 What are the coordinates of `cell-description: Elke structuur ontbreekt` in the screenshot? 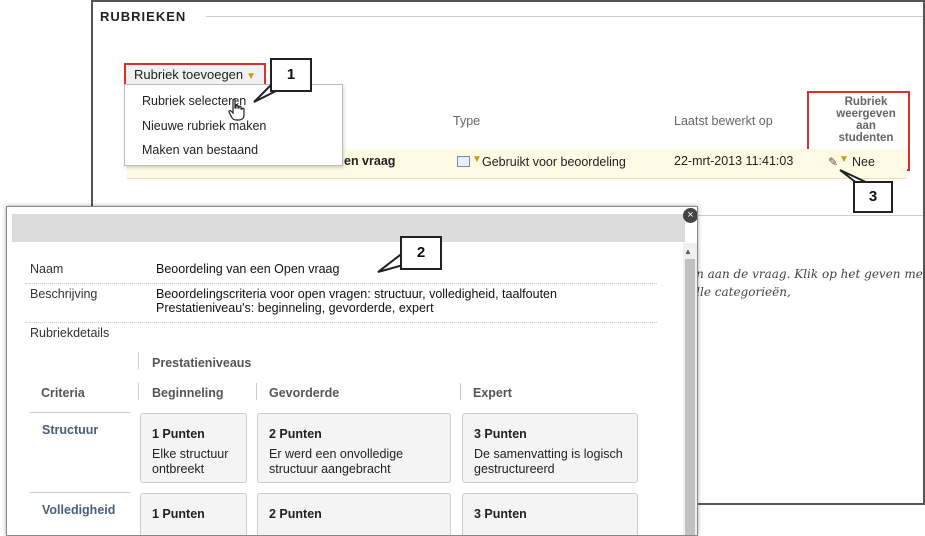 It's located at (190, 461).